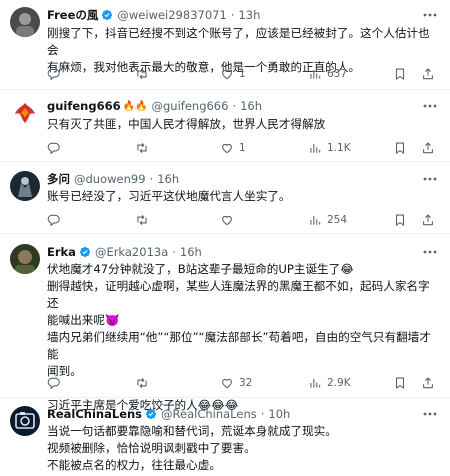  I want to click on action-bar: 1 1.1K, so click(244, 148).